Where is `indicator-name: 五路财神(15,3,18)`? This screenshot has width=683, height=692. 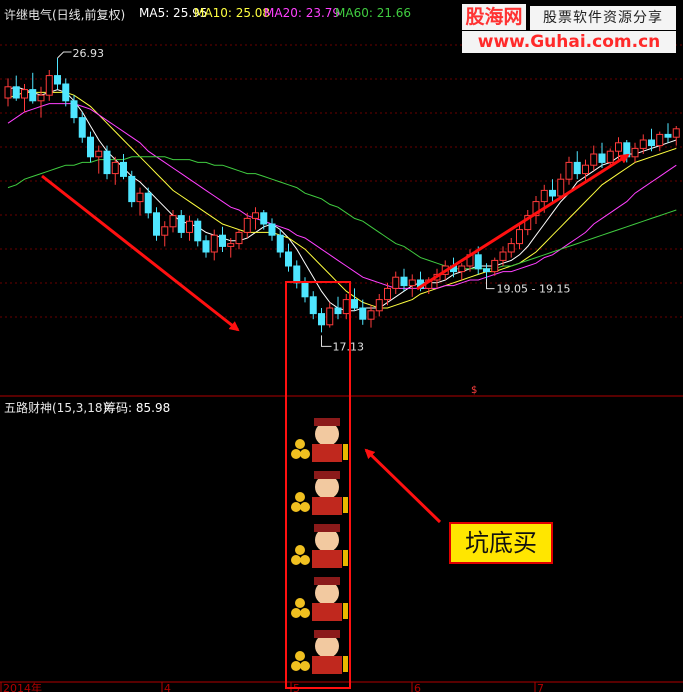
indicator-name: 五路财神(15,3,18) is located at coordinates (56, 408).